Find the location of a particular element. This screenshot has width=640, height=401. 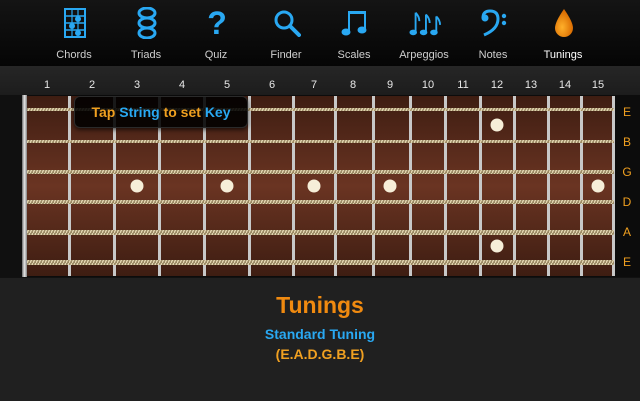

string-name-a: A is located at coordinates (627, 232).